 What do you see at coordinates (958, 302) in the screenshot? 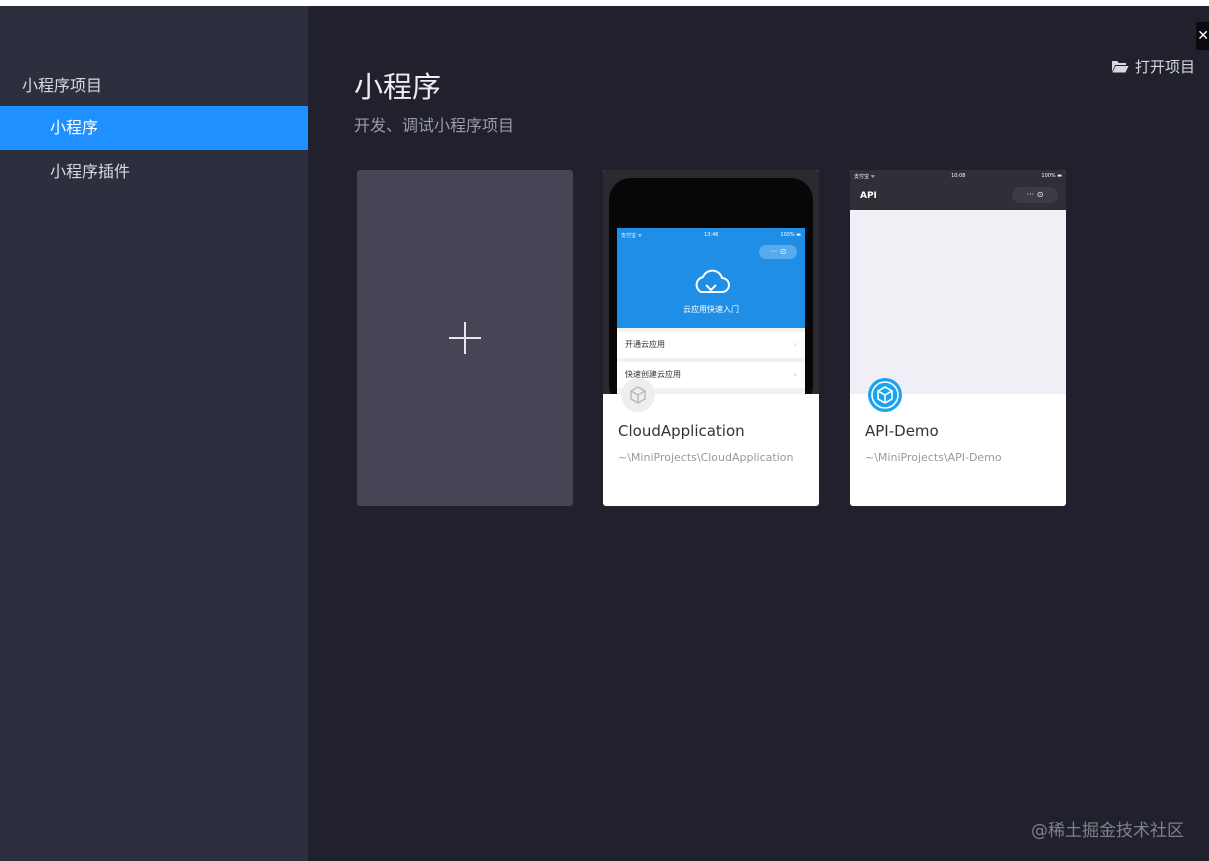
I see `preview-body` at bounding box center [958, 302].